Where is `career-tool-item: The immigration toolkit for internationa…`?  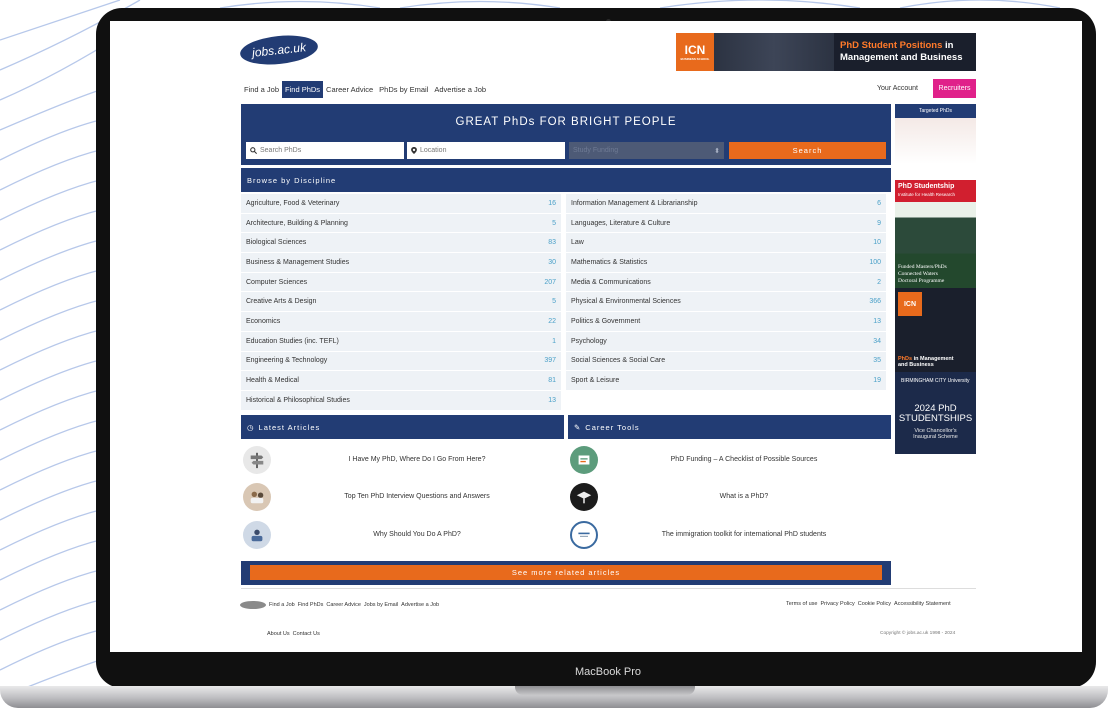
career-tool-item: The immigration toolkit for internationa… is located at coordinates (730, 534).